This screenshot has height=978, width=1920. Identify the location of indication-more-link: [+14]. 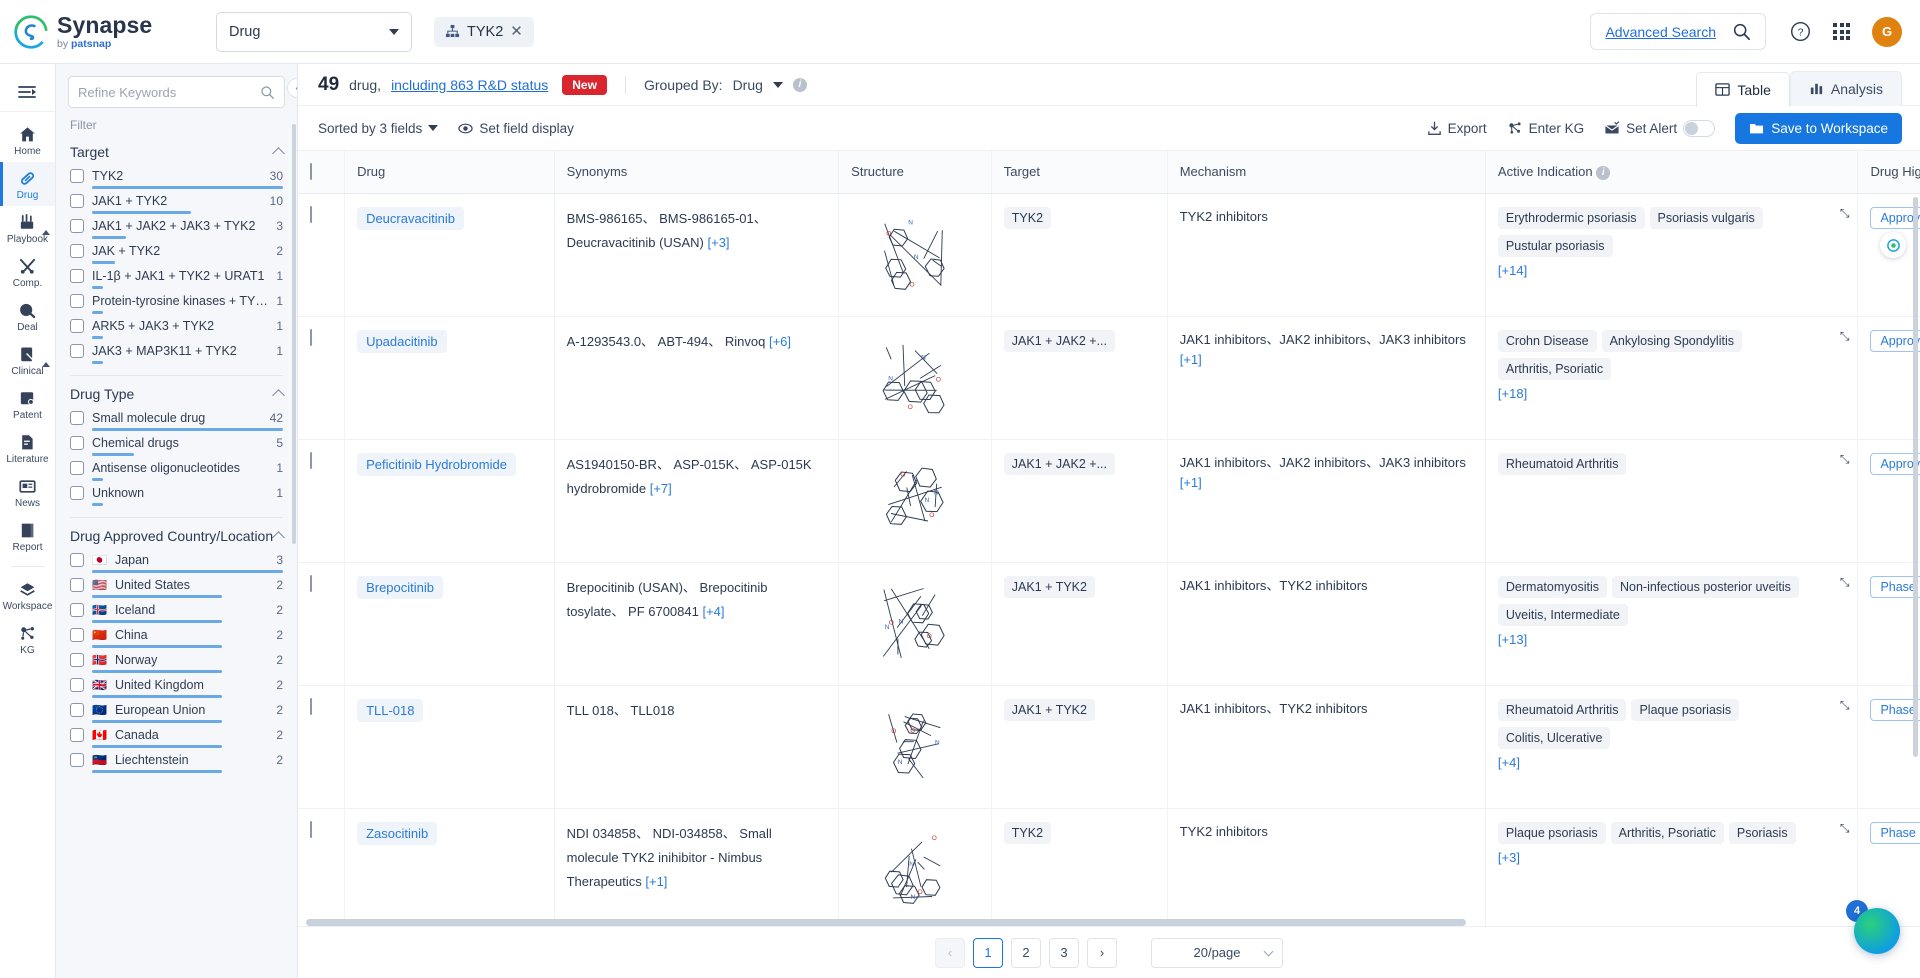
(1672, 270).